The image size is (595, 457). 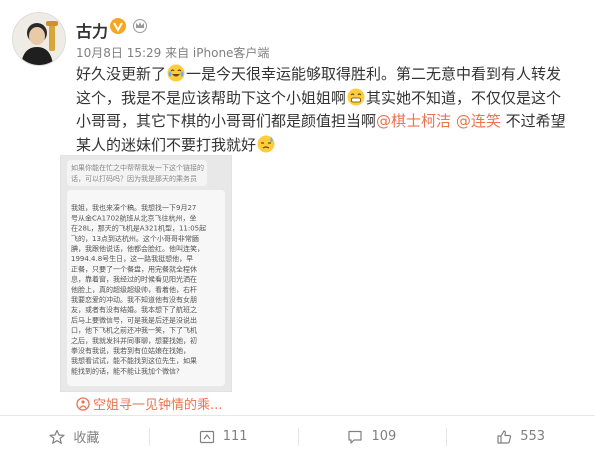 What do you see at coordinates (134, 268) in the screenshot?
I see `image-text-line: 正餐，只要了一个餐盘，用完餐就全程休` at bounding box center [134, 268].